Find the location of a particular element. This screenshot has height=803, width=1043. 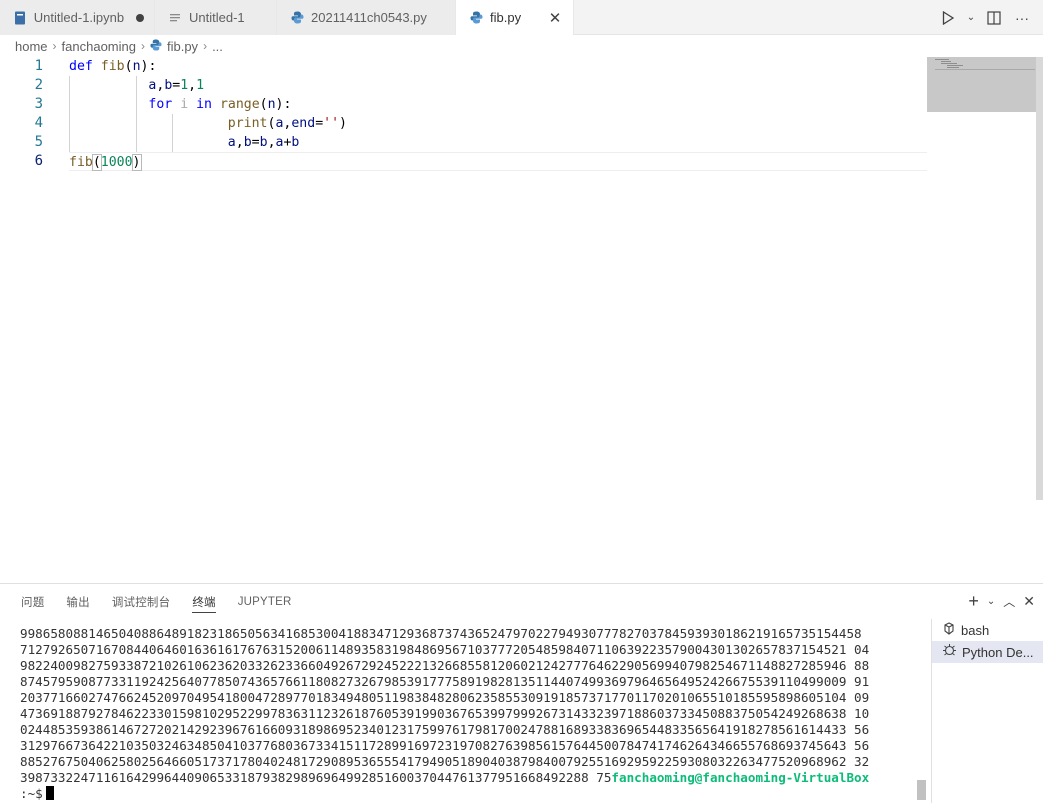

code-line: print(a,end='') is located at coordinates (498, 123).